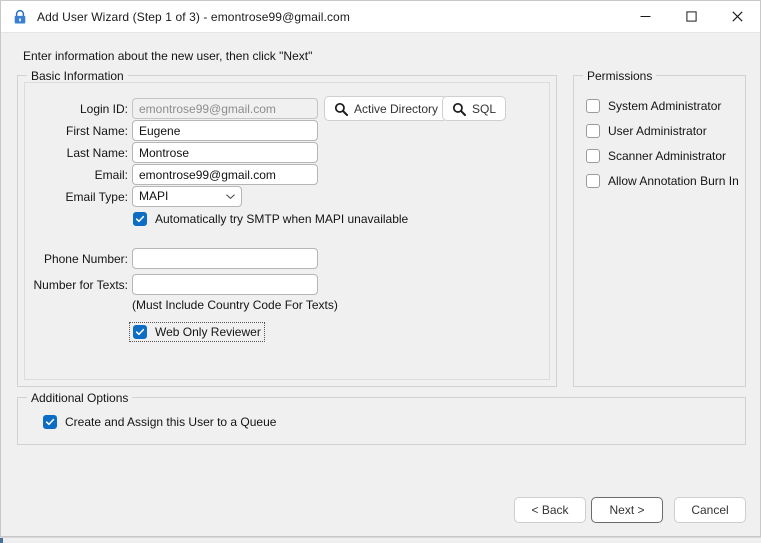 The width and height of the screenshot is (761, 543). I want to click on sql-label: SQL, so click(484, 108).